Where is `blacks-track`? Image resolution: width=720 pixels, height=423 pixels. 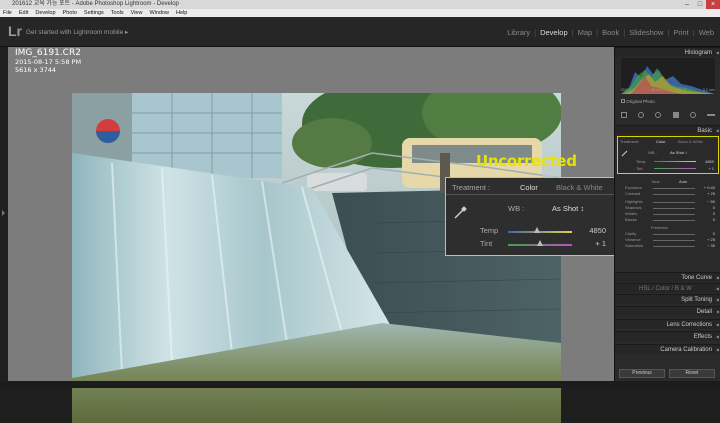
blacks-track is located at coordinates (674, 220).